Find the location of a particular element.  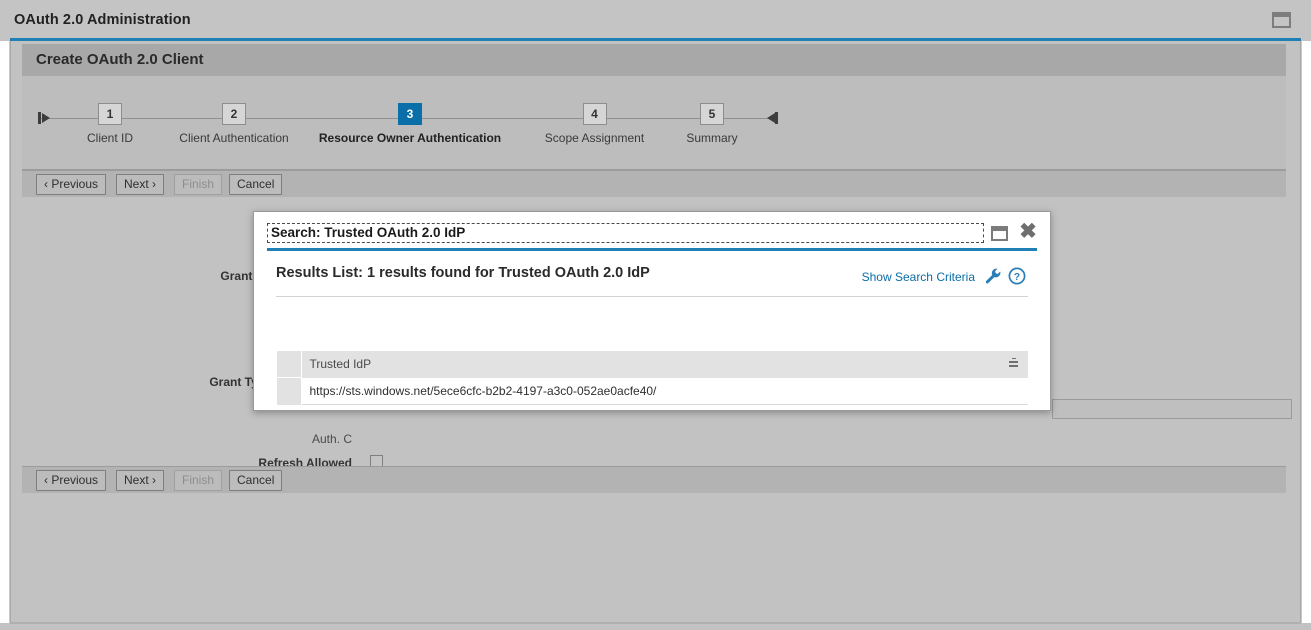

table-header-row: Trusted IdP is located at coordinates (652, 364).